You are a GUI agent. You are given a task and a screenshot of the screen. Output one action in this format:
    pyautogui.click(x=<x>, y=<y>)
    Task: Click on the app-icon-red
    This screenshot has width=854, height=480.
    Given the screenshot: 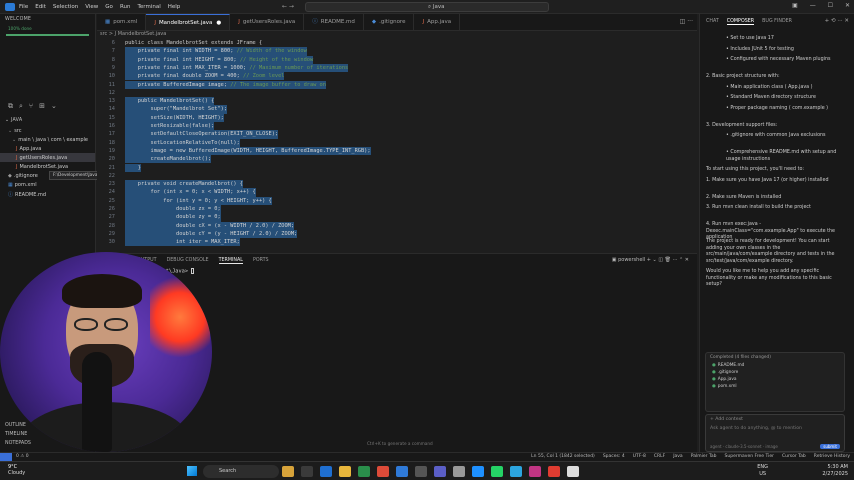 What is the action you would take?
    pyautogui.click(x=554, y=471)
    